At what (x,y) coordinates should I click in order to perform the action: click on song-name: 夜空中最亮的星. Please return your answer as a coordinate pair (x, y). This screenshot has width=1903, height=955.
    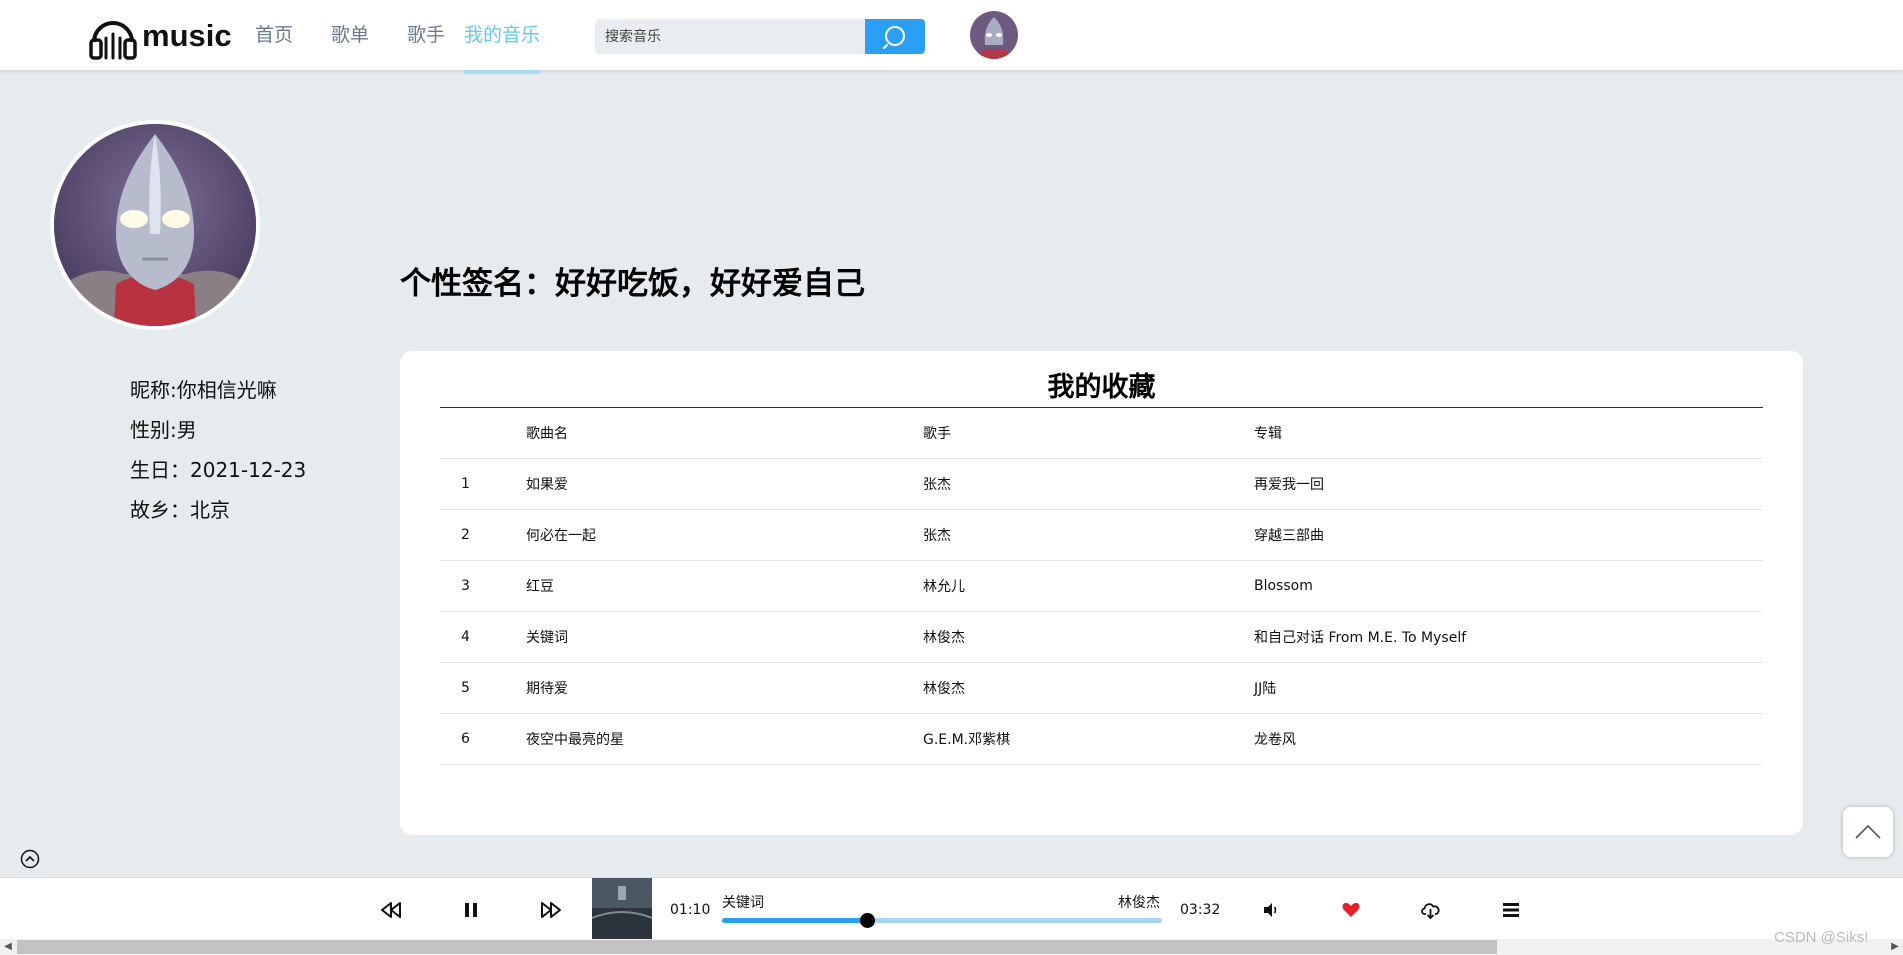
    Looking at the image, I should click on (724, 739).